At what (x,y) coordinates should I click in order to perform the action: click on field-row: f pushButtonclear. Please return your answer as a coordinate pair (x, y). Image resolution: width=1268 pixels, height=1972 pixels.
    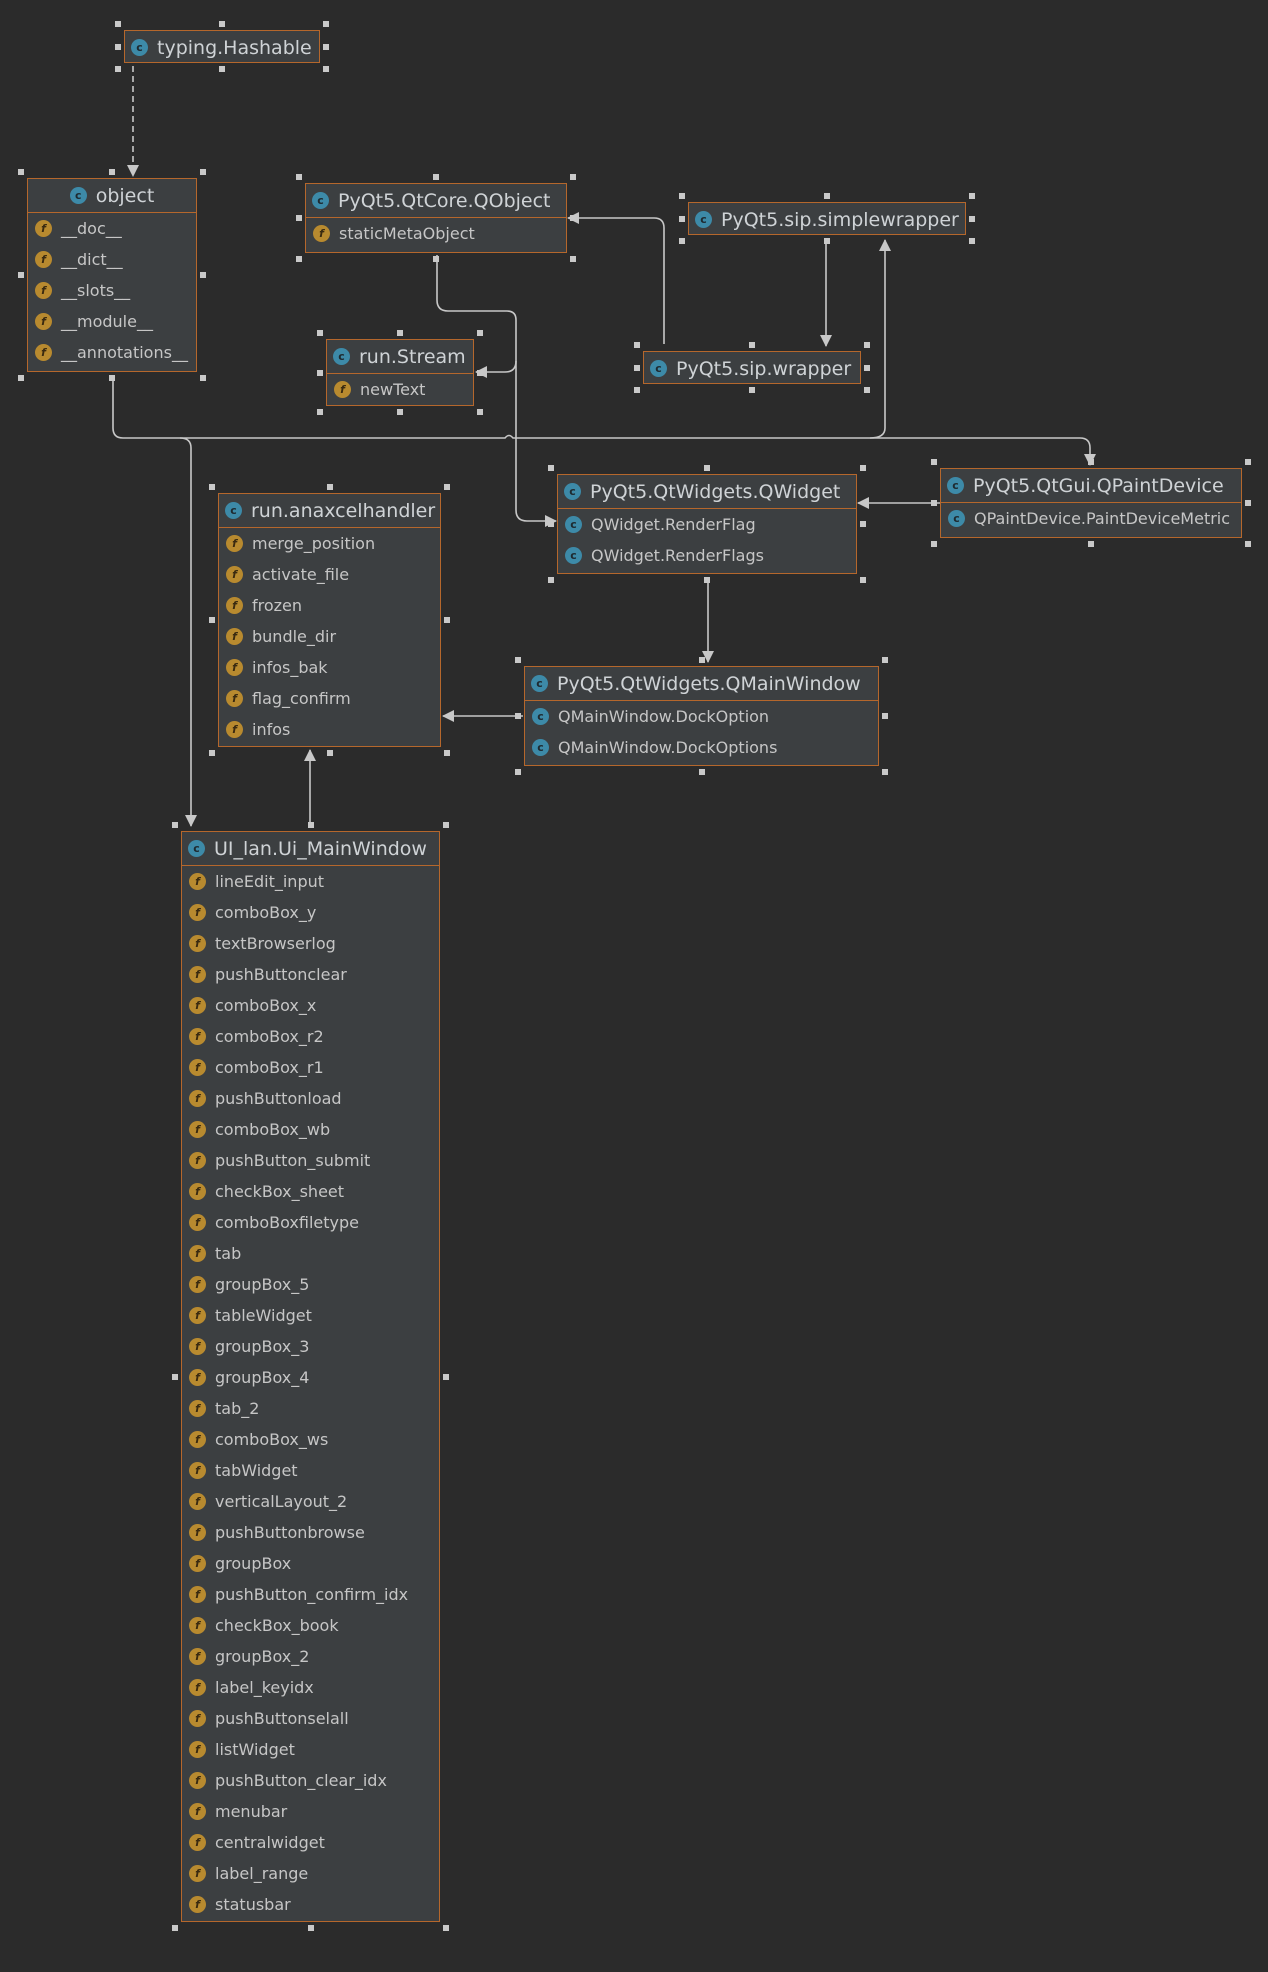
    Looking at the image, I should click on (310, 974).